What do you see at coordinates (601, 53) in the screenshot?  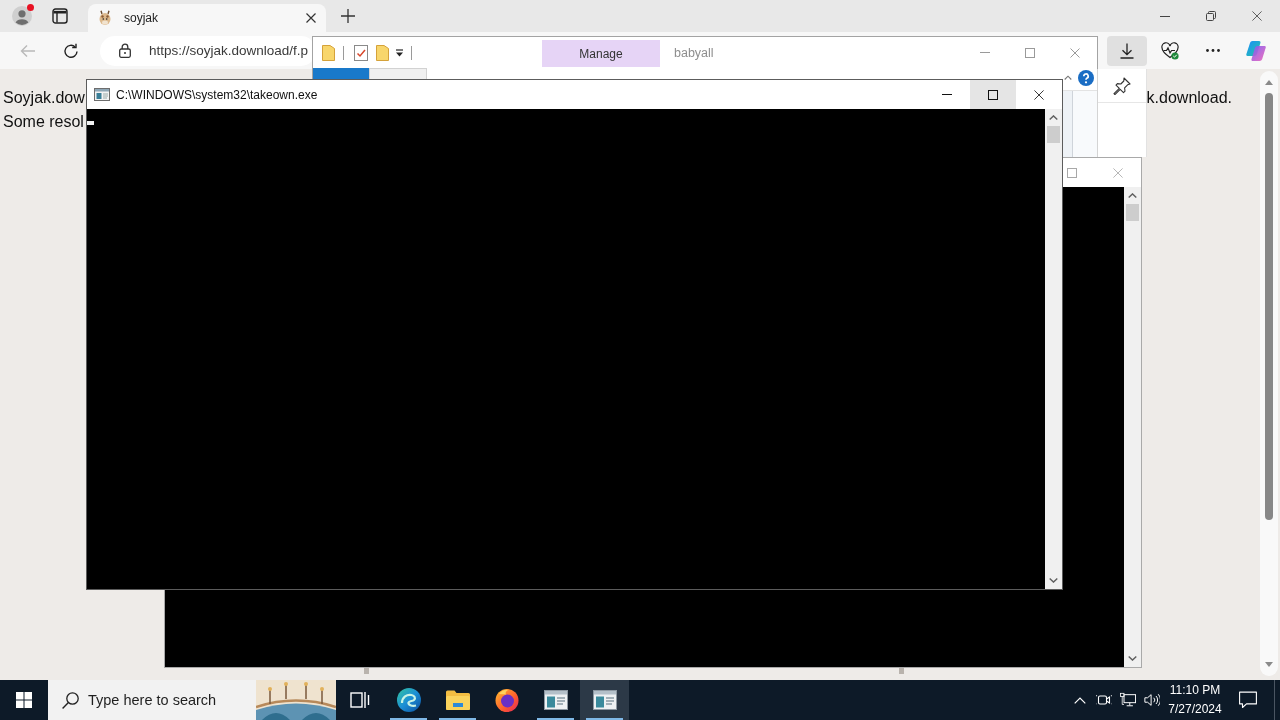 I see `contextual-tab-header: Manage` at bounding box center [601, 53].